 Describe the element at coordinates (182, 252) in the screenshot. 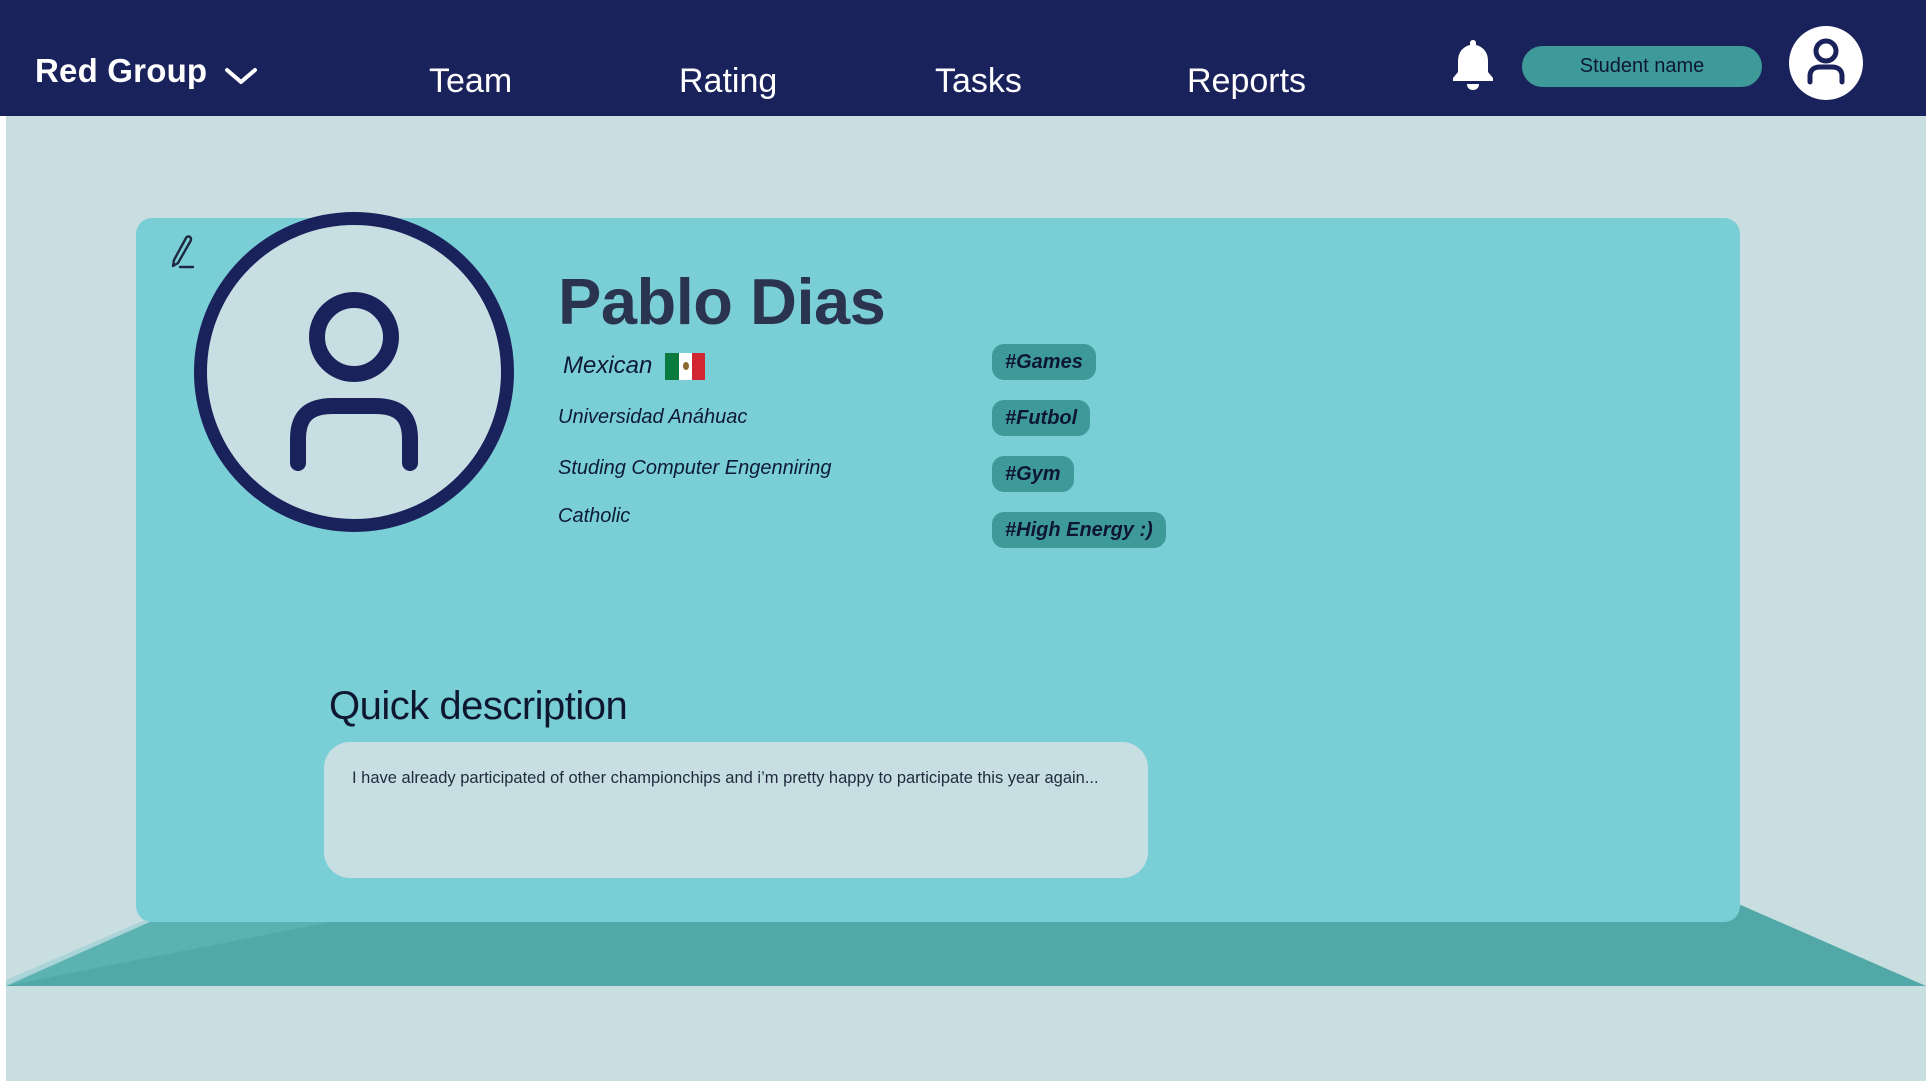

I see `pencil-icon` at that location.